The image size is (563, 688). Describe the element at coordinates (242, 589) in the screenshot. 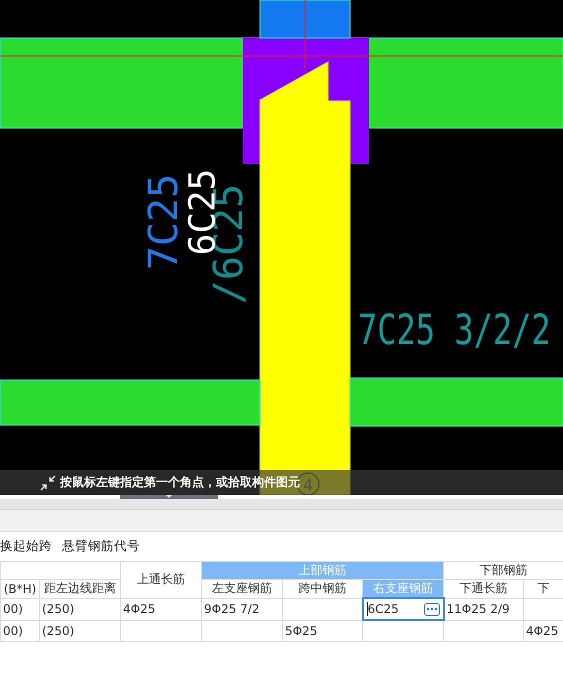

I see `column-header: 左支座钢筋` at that location.